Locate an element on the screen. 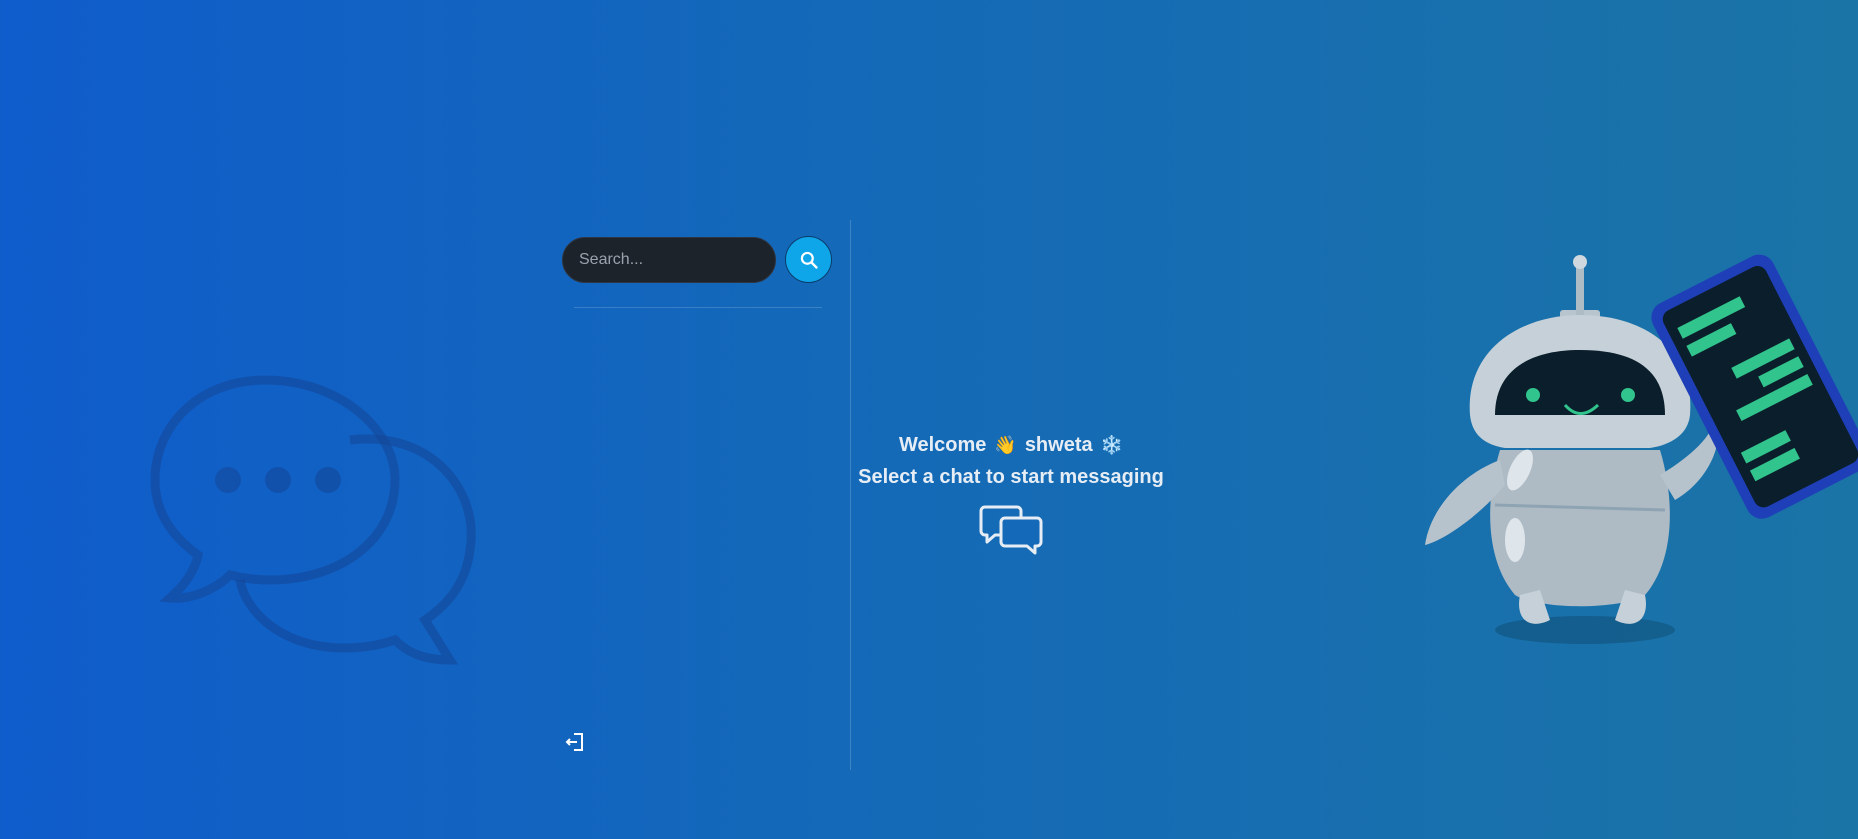  logout-icon is located at coordinates (576, 742).